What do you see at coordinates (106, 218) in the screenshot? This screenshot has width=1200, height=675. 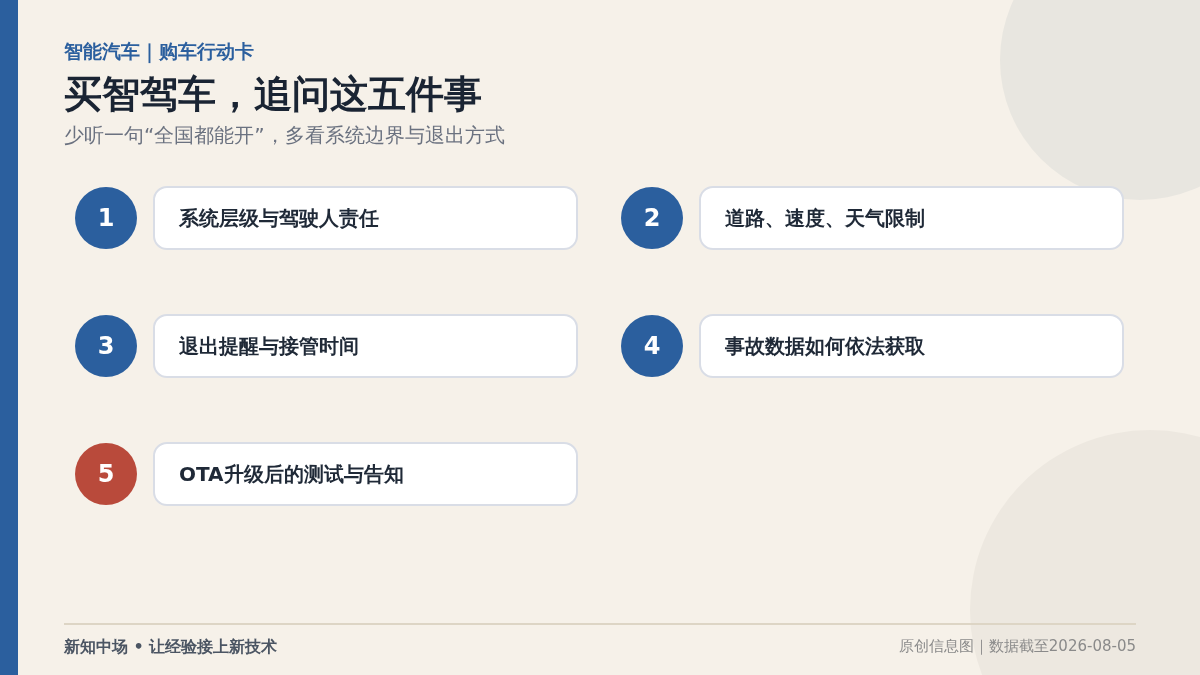 I see `number-badge: 1` at bounding box center [106, 218].